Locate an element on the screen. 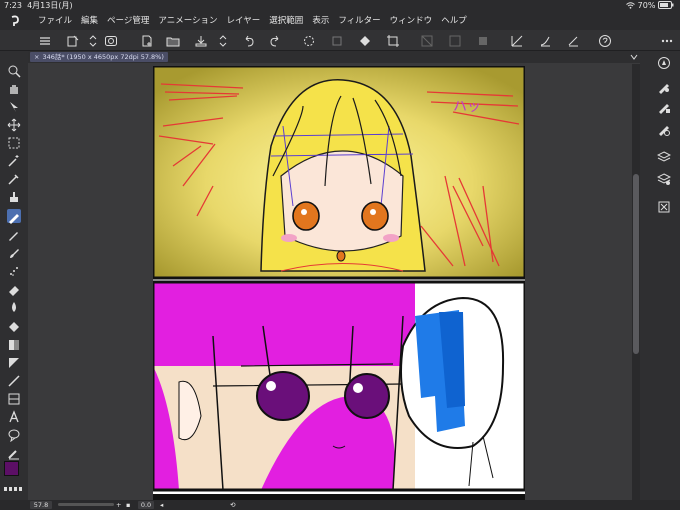 This screenshot has height=510, width=680. status-date: 4月13日(月) is located at coordinates (50, 5).